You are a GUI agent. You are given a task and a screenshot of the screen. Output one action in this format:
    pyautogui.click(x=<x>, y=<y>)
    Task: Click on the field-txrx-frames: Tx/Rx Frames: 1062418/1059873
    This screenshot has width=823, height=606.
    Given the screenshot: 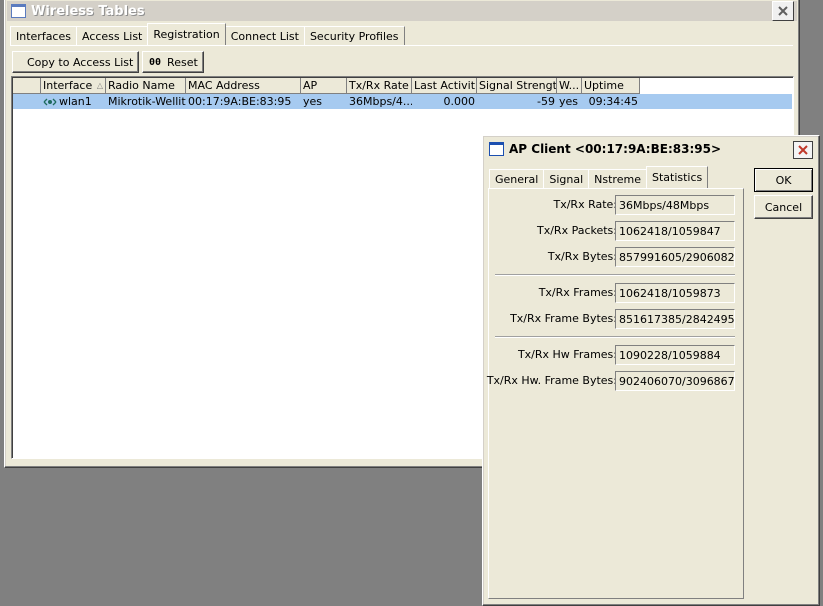 What is the action you would take?
    pyautogui.click(x=614, y=293)
    